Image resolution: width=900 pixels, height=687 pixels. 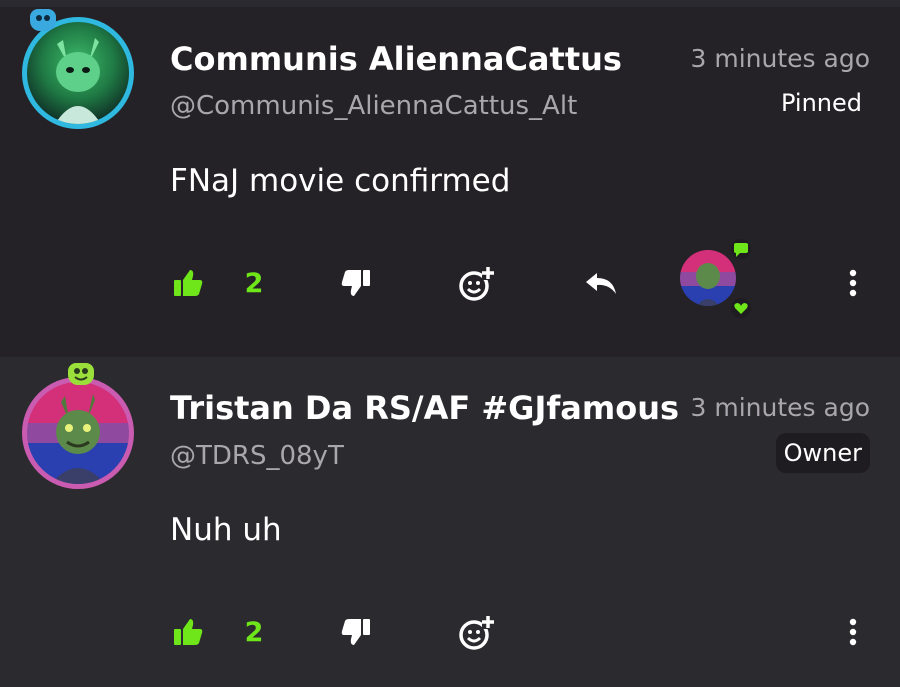 What do you see at coordinates (821, 103) in the screenshot?
I see `pinned-badge: Pinned` at bounding box center [821, 103].